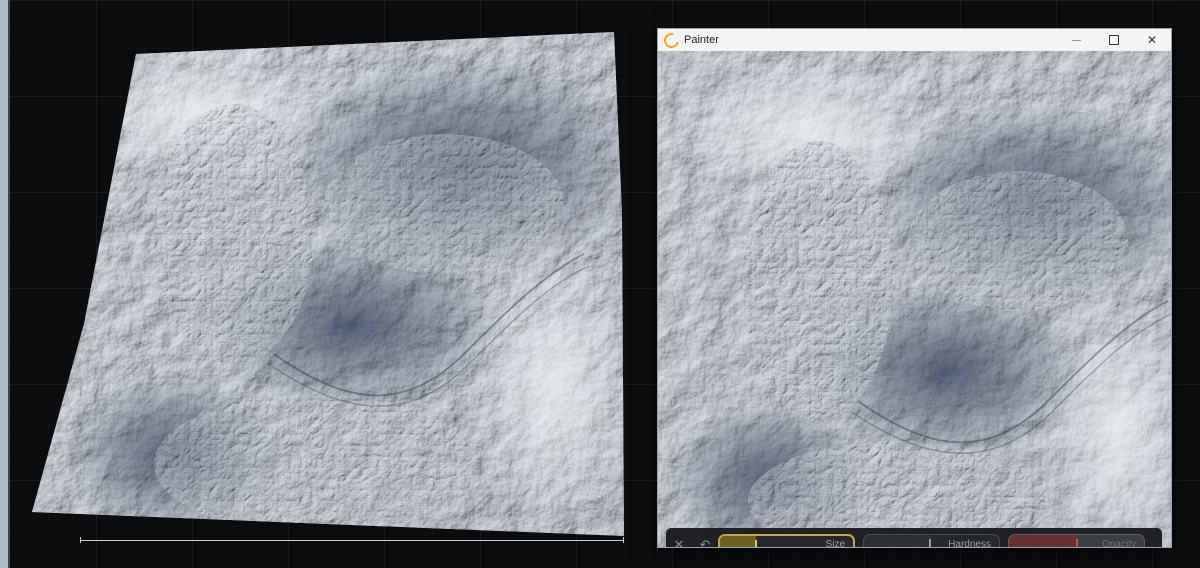  I want to click on undo-icon: ↶, so click(705, 542).